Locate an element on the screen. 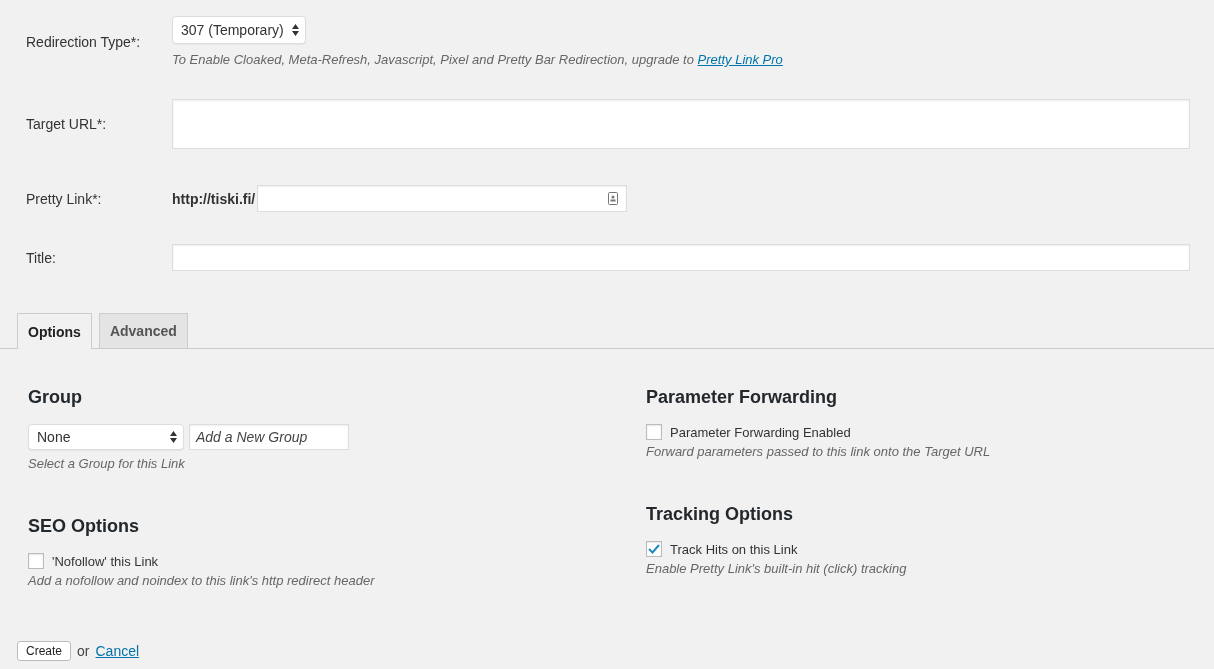 This screenshot has height=669, width=1214. or-text: or is located at coordinates (83, 651).